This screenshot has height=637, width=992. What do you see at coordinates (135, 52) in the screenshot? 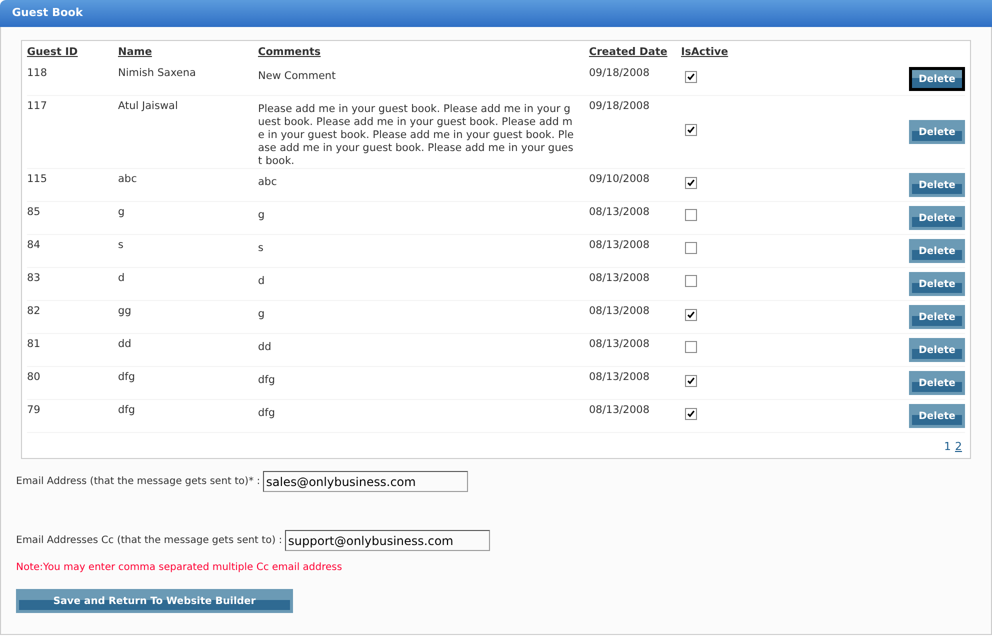
I see `column-header: Name` at bounding box center [135, 52].